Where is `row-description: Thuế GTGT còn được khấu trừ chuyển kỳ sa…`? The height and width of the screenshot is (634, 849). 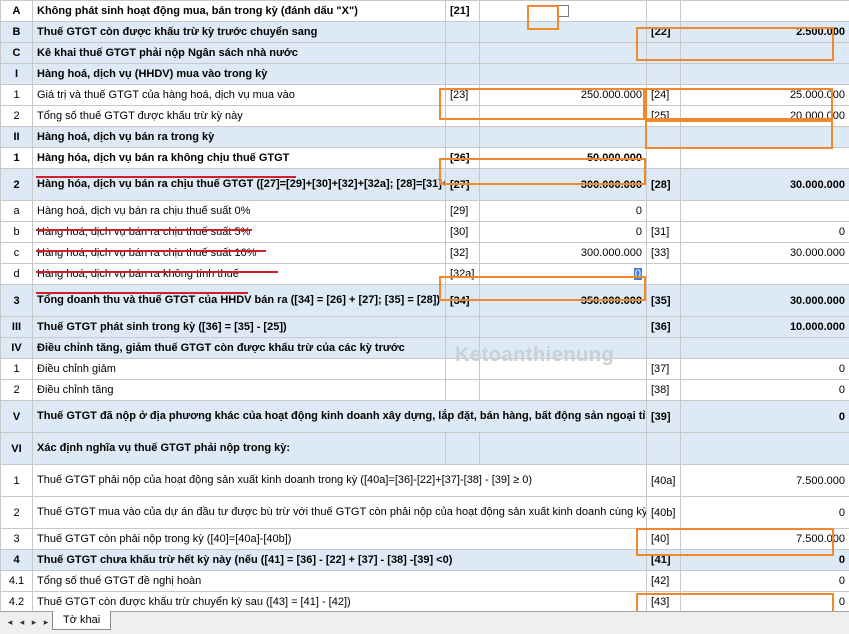
row-description: Thuế GTGT còn được khấu trừ chuyển kỳ sa… is located at coordinates (340, 602).